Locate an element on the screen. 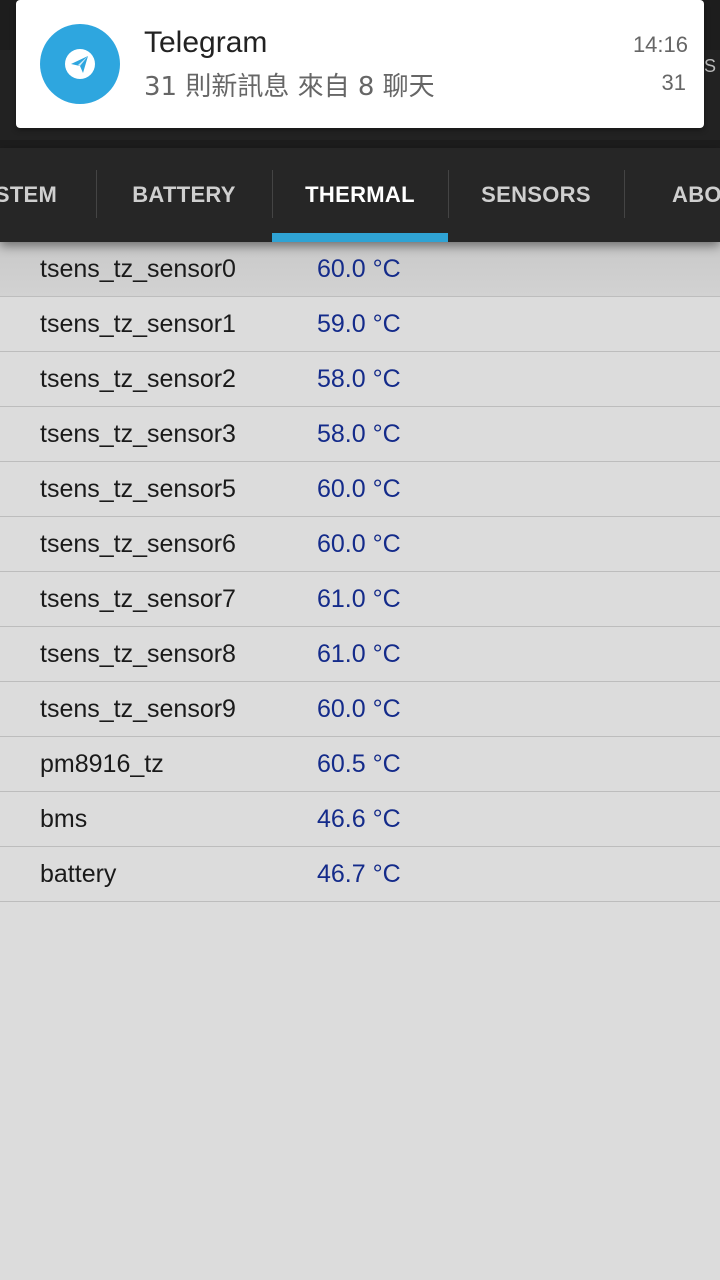 The height and width of the screenshot is (1280, 720). tab-label: ABO is located at coordinates (696, 194).